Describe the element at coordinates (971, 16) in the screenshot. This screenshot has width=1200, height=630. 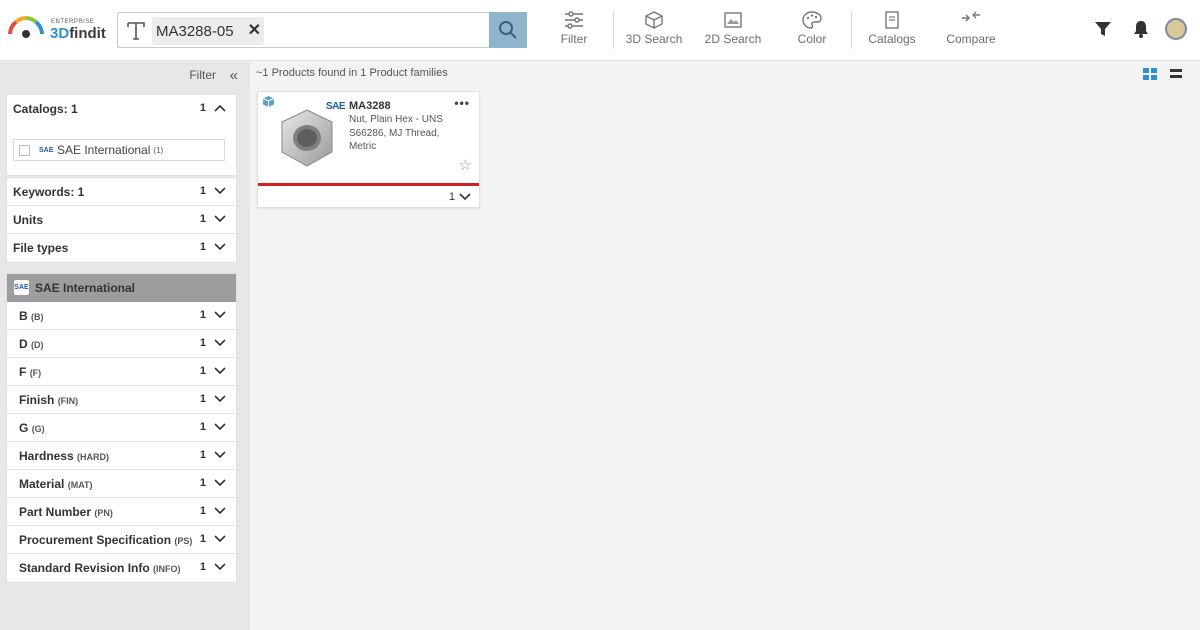
I see `compare-arrows-icon` at that location.